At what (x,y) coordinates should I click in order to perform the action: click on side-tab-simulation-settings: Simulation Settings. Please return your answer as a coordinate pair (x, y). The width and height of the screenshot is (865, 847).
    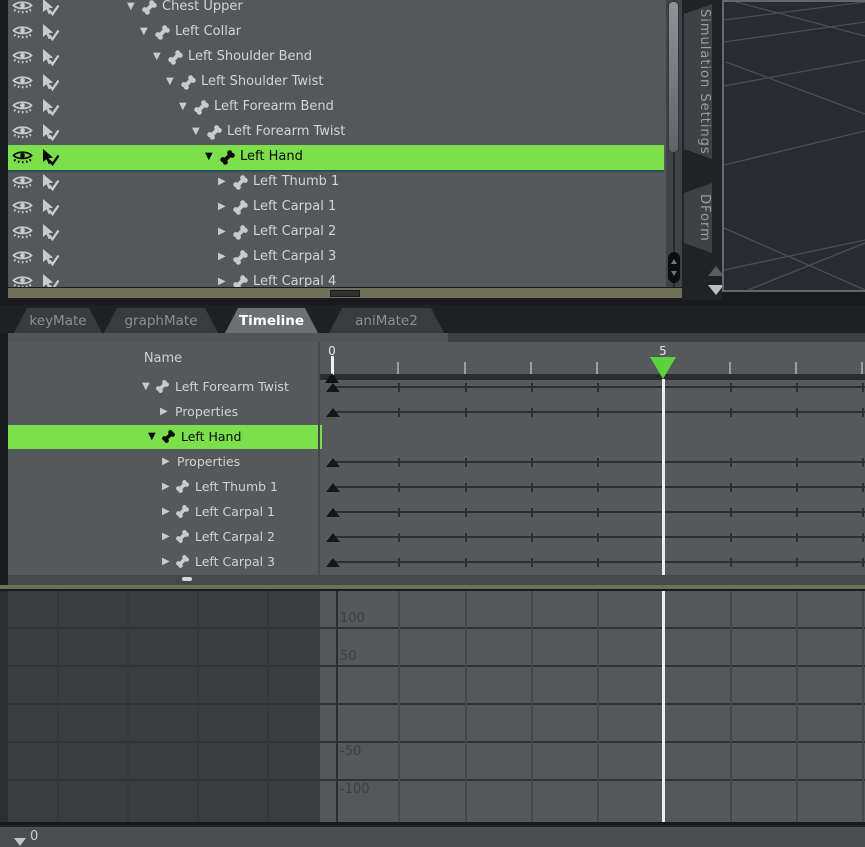
    Looking at the image, I should click on (698, 81).